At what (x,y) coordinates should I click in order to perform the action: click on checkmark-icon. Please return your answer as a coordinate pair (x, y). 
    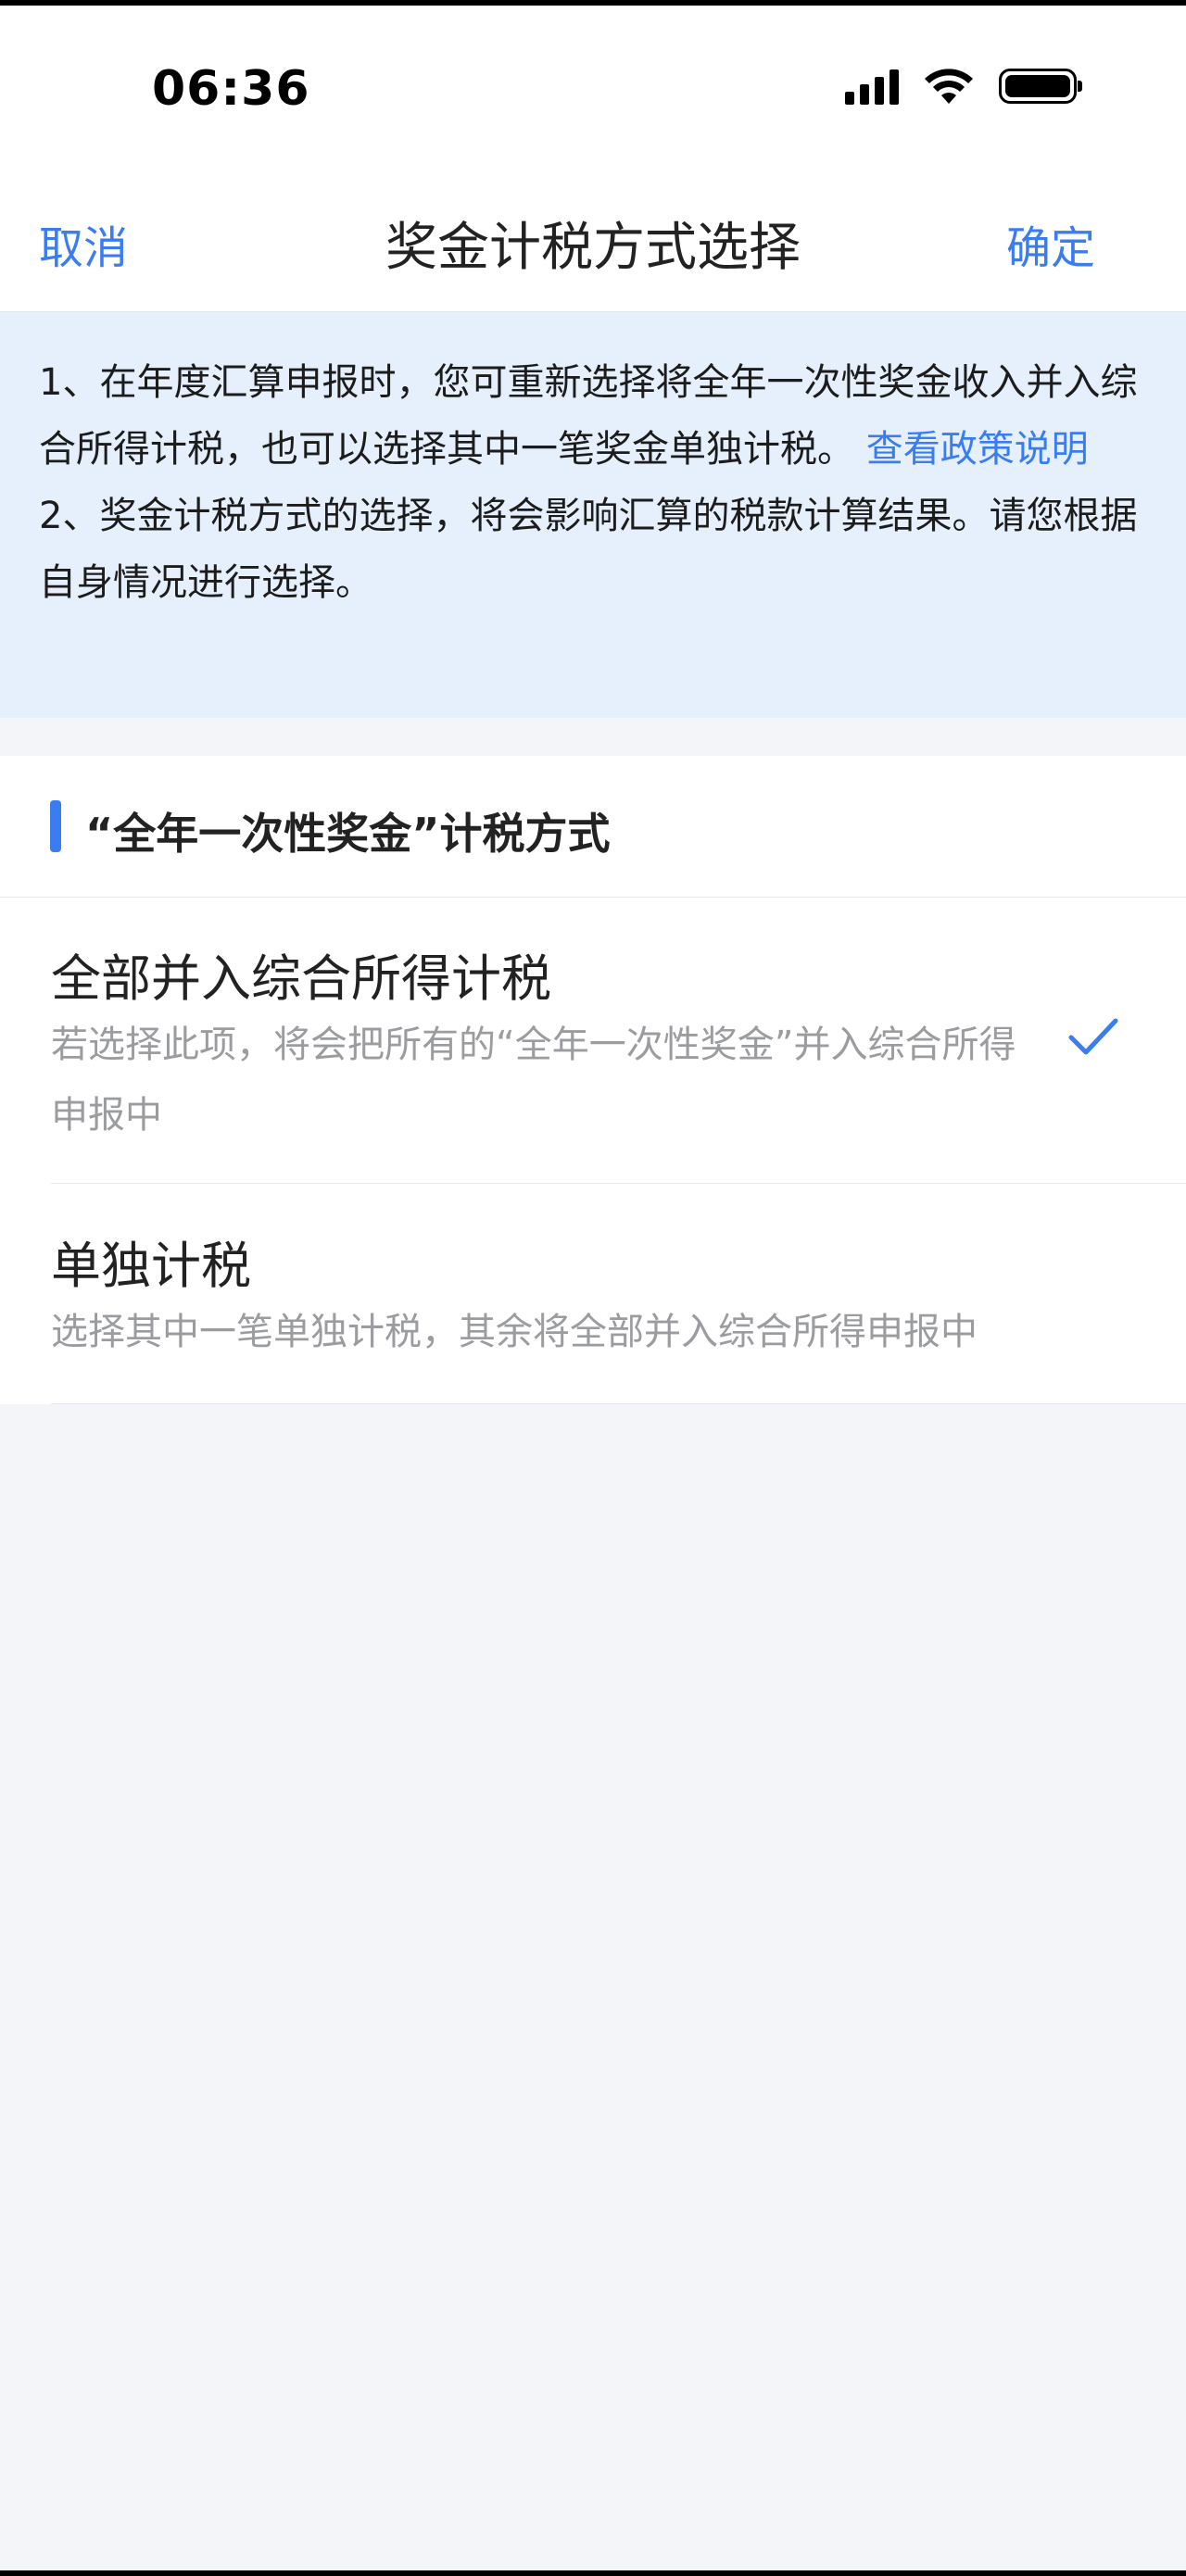
    Looking at the image, I should click on (1093, 1036).